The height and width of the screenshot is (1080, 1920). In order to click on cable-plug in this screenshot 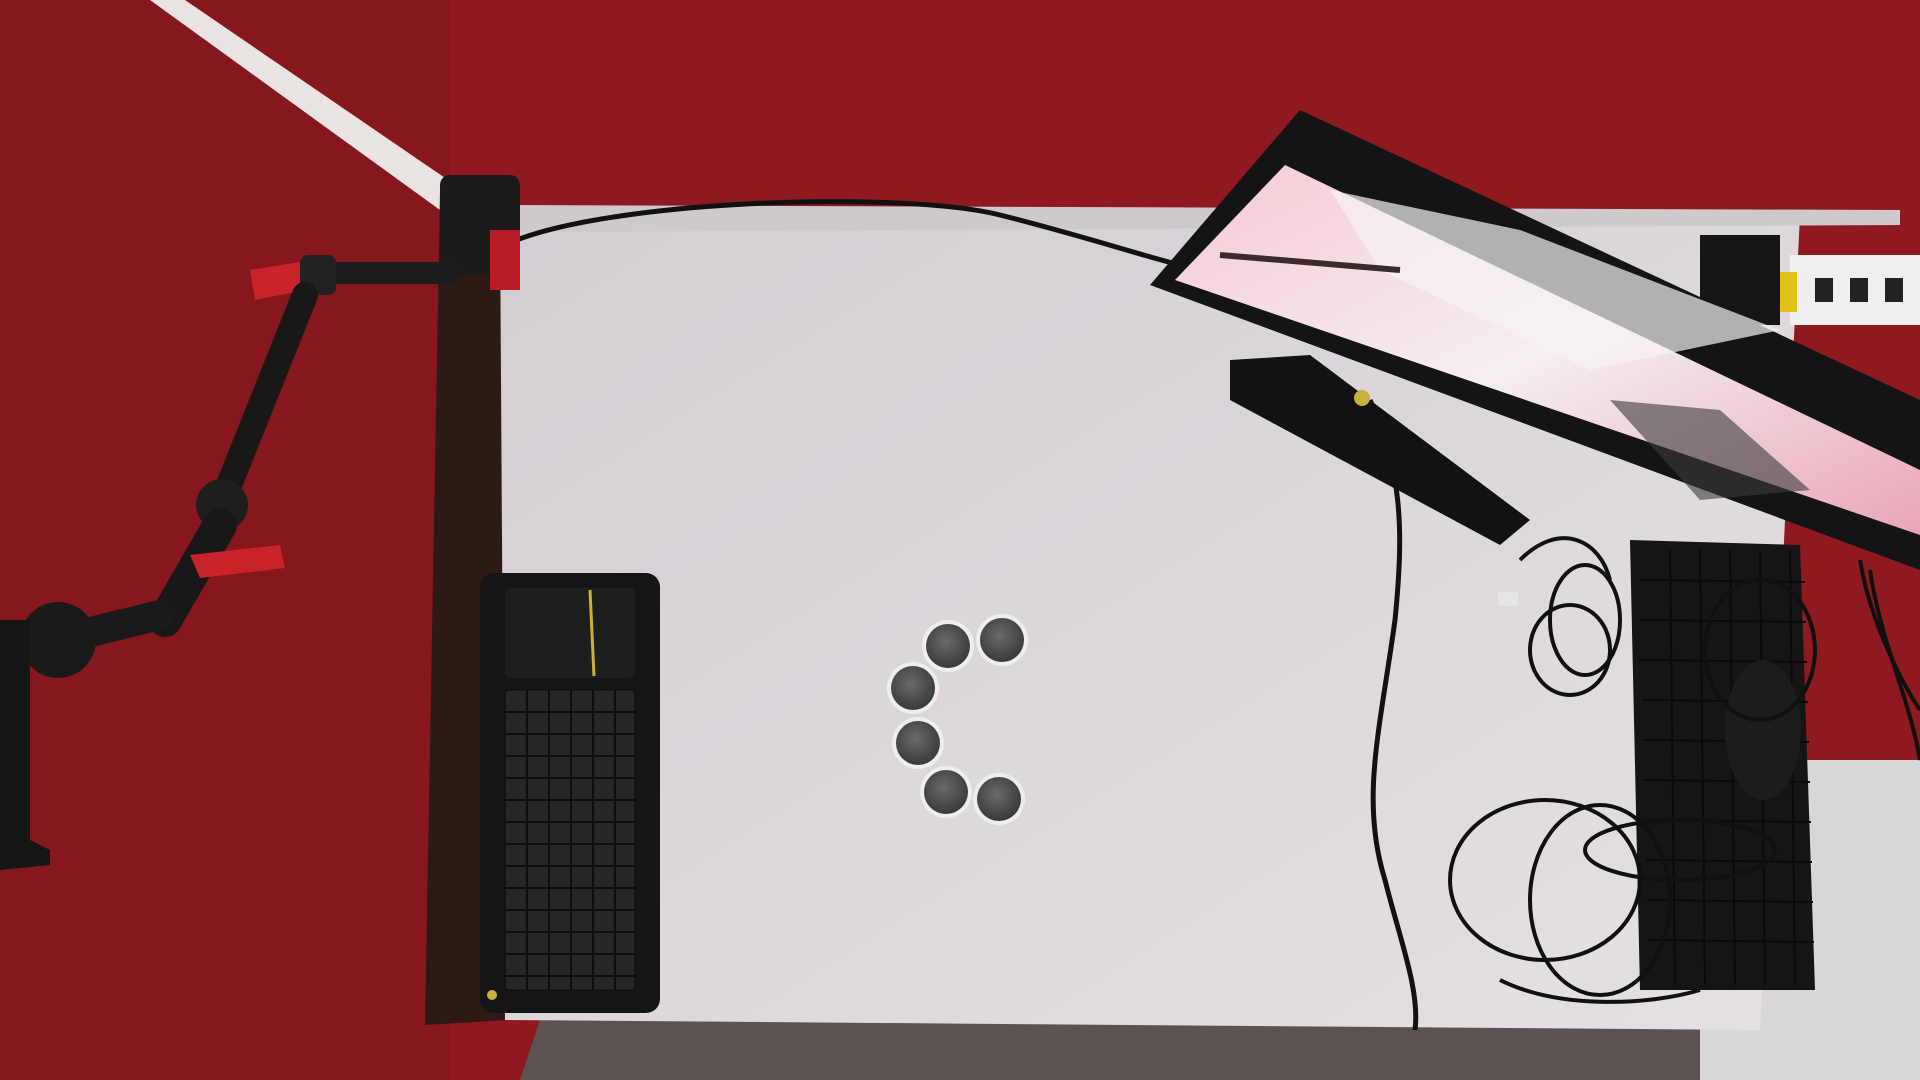, I will do `click(1362, 398)`.